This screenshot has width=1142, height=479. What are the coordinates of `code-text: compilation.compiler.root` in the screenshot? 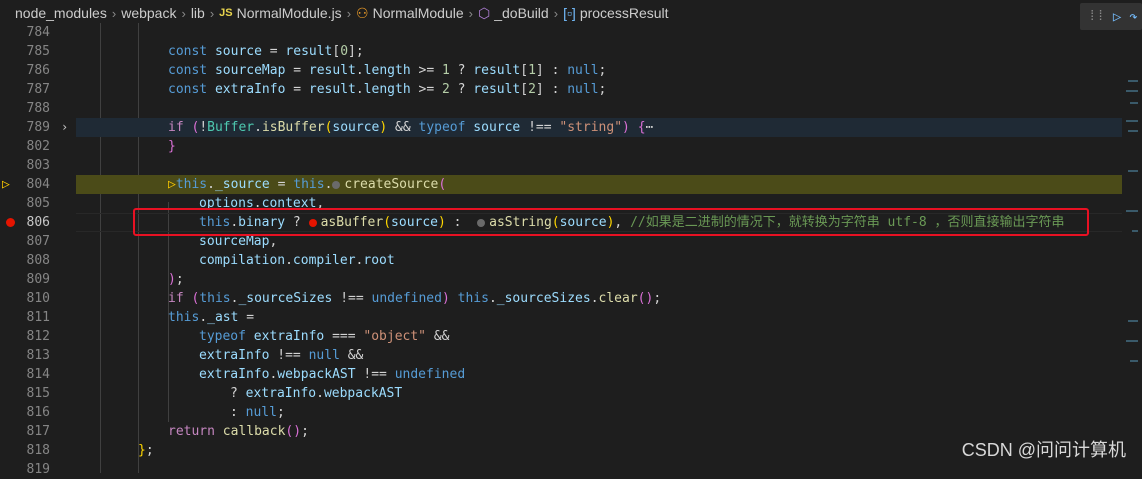 It's located at (297, 260).